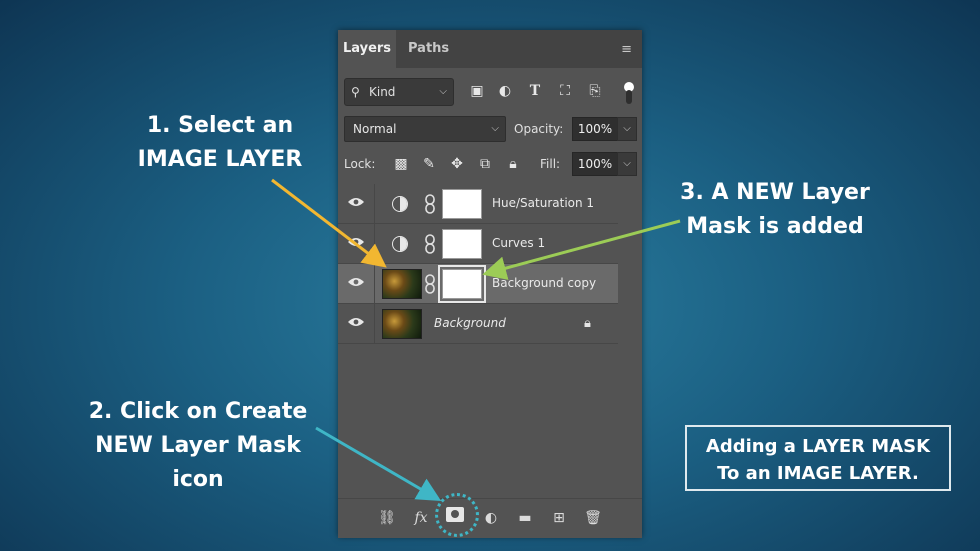 The image size is (980, 551). I want to click on annotation-line: 3. A NEW Layer, so click(775, 192).